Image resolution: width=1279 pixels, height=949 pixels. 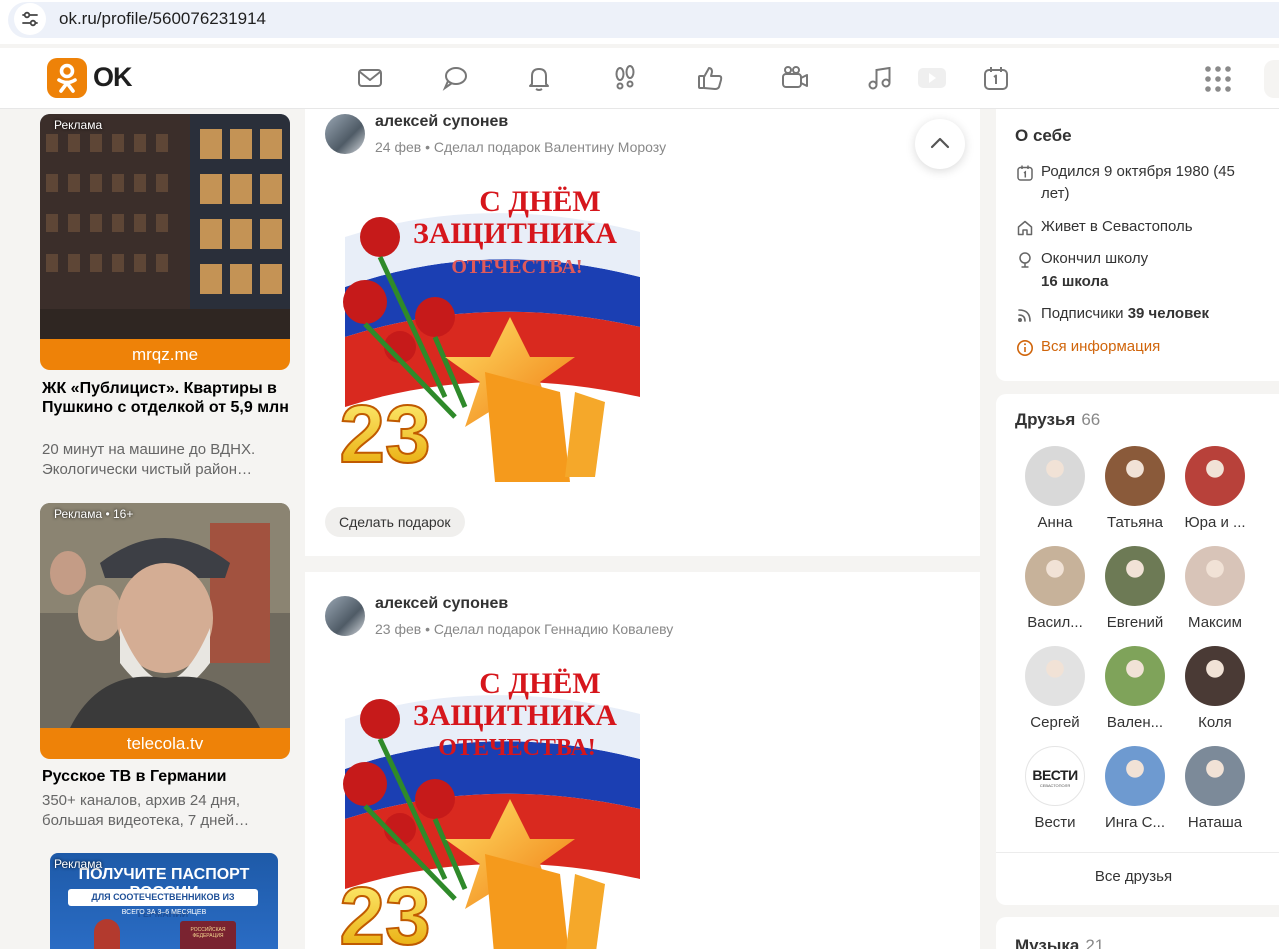 I want to click on card-line3: ОТЕЧЕСТВА!, so click(x=516, y=748).